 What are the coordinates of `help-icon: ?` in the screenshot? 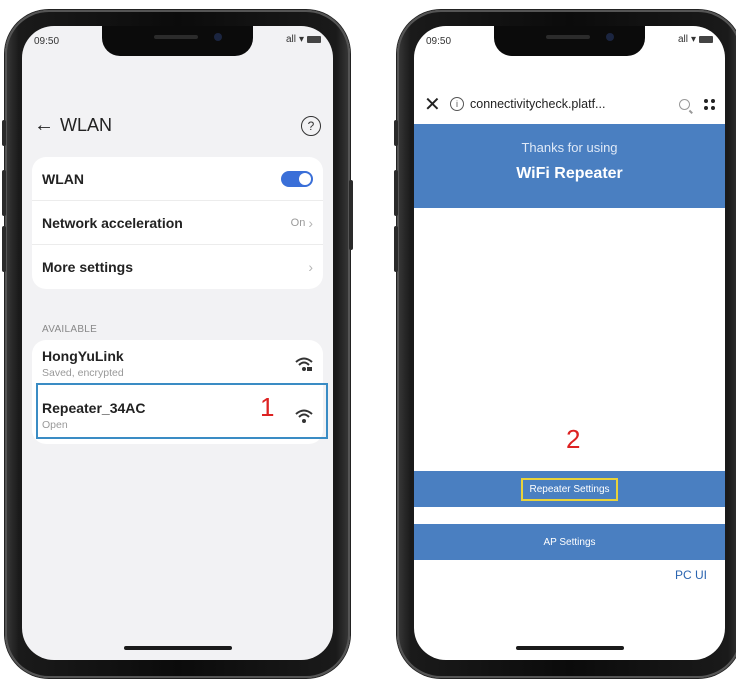 It's located at (311, 125).